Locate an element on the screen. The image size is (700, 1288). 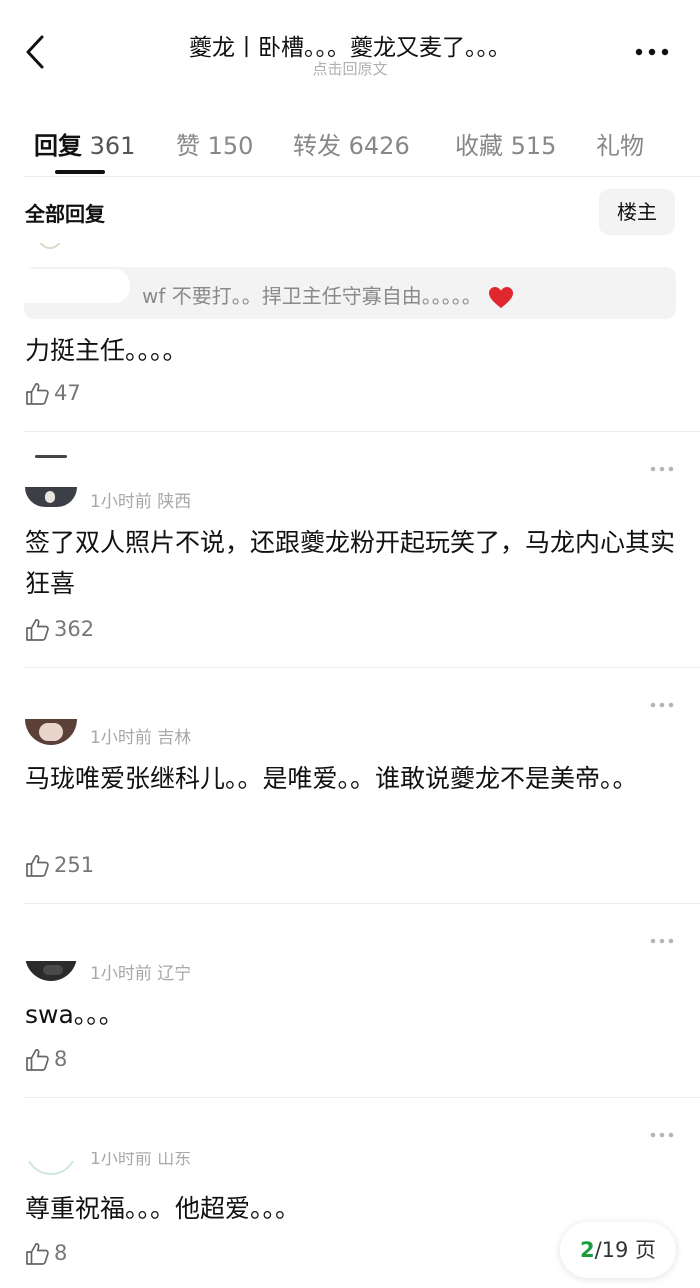
tab-label: 转发 is located at coordinates (317, 146).